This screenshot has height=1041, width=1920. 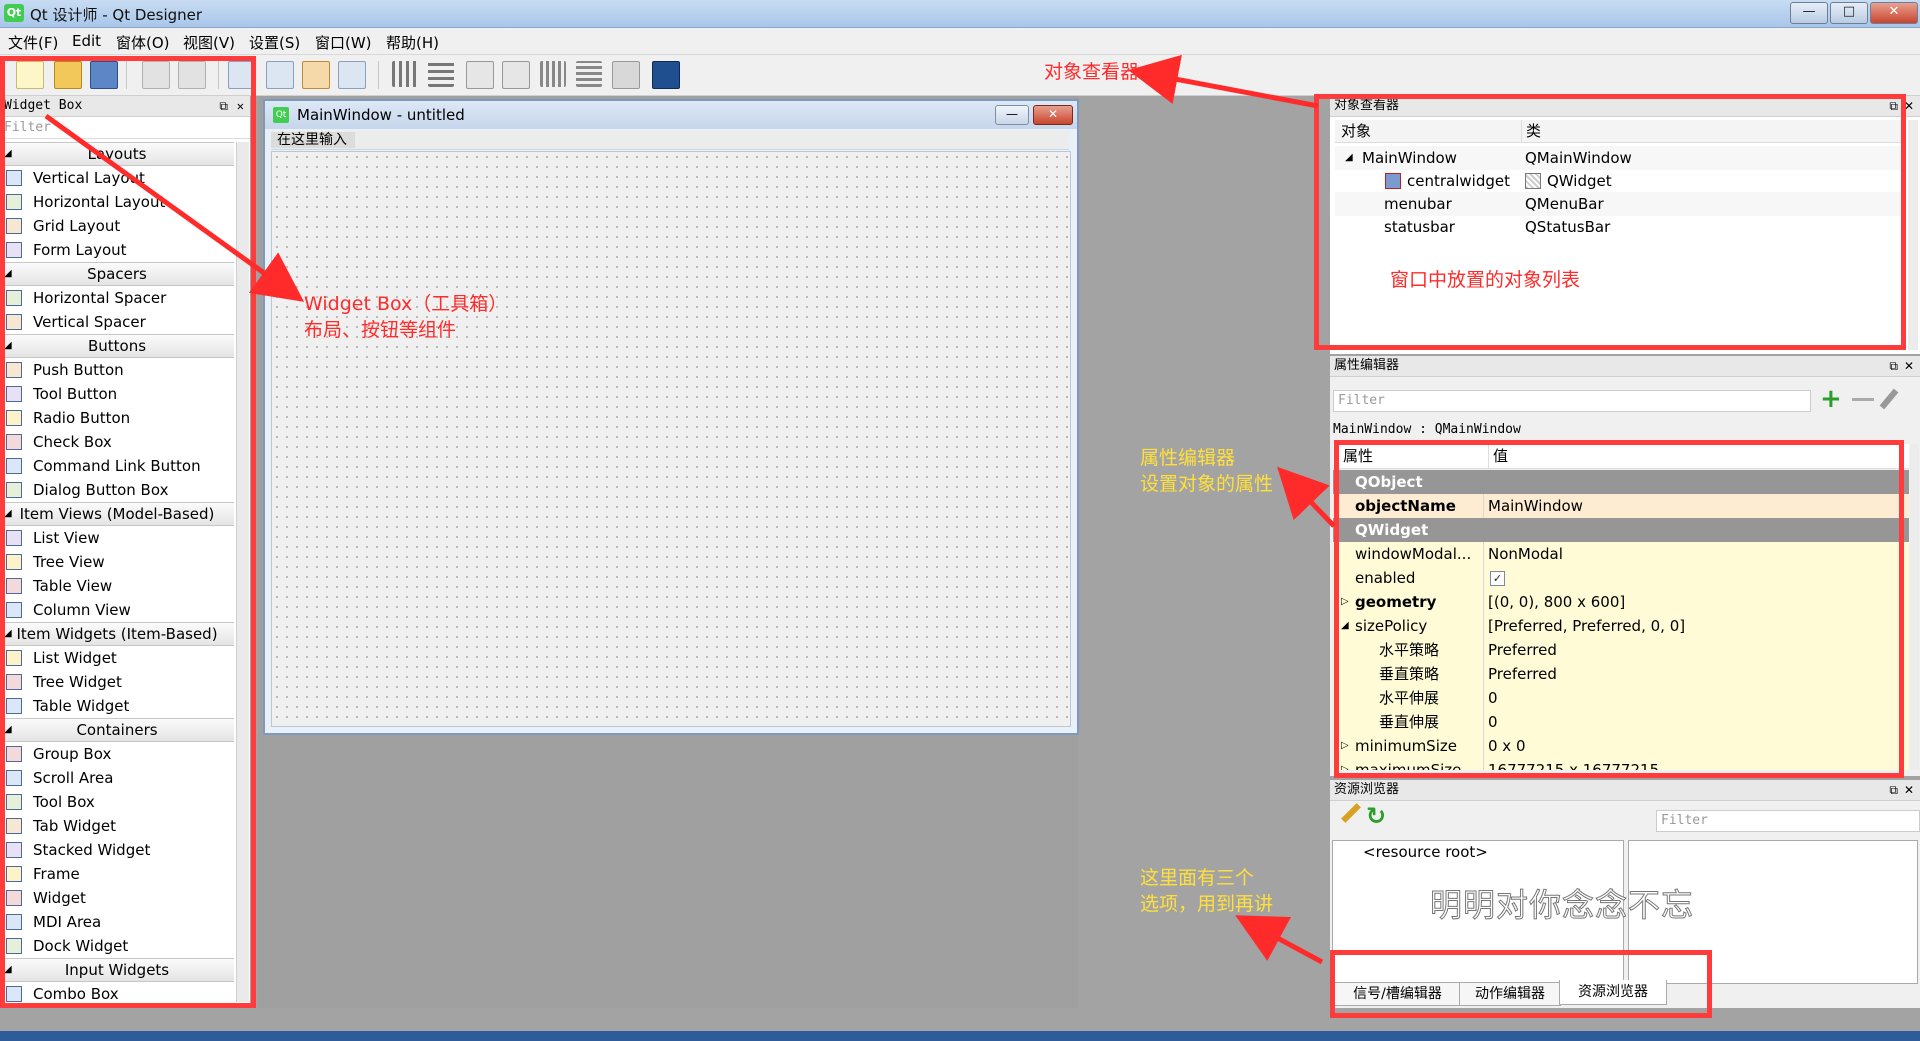 What do you see at coordinates (1306, 497) in the screenshot?
I see `arrow-property` at bounding box center [1306, 497].